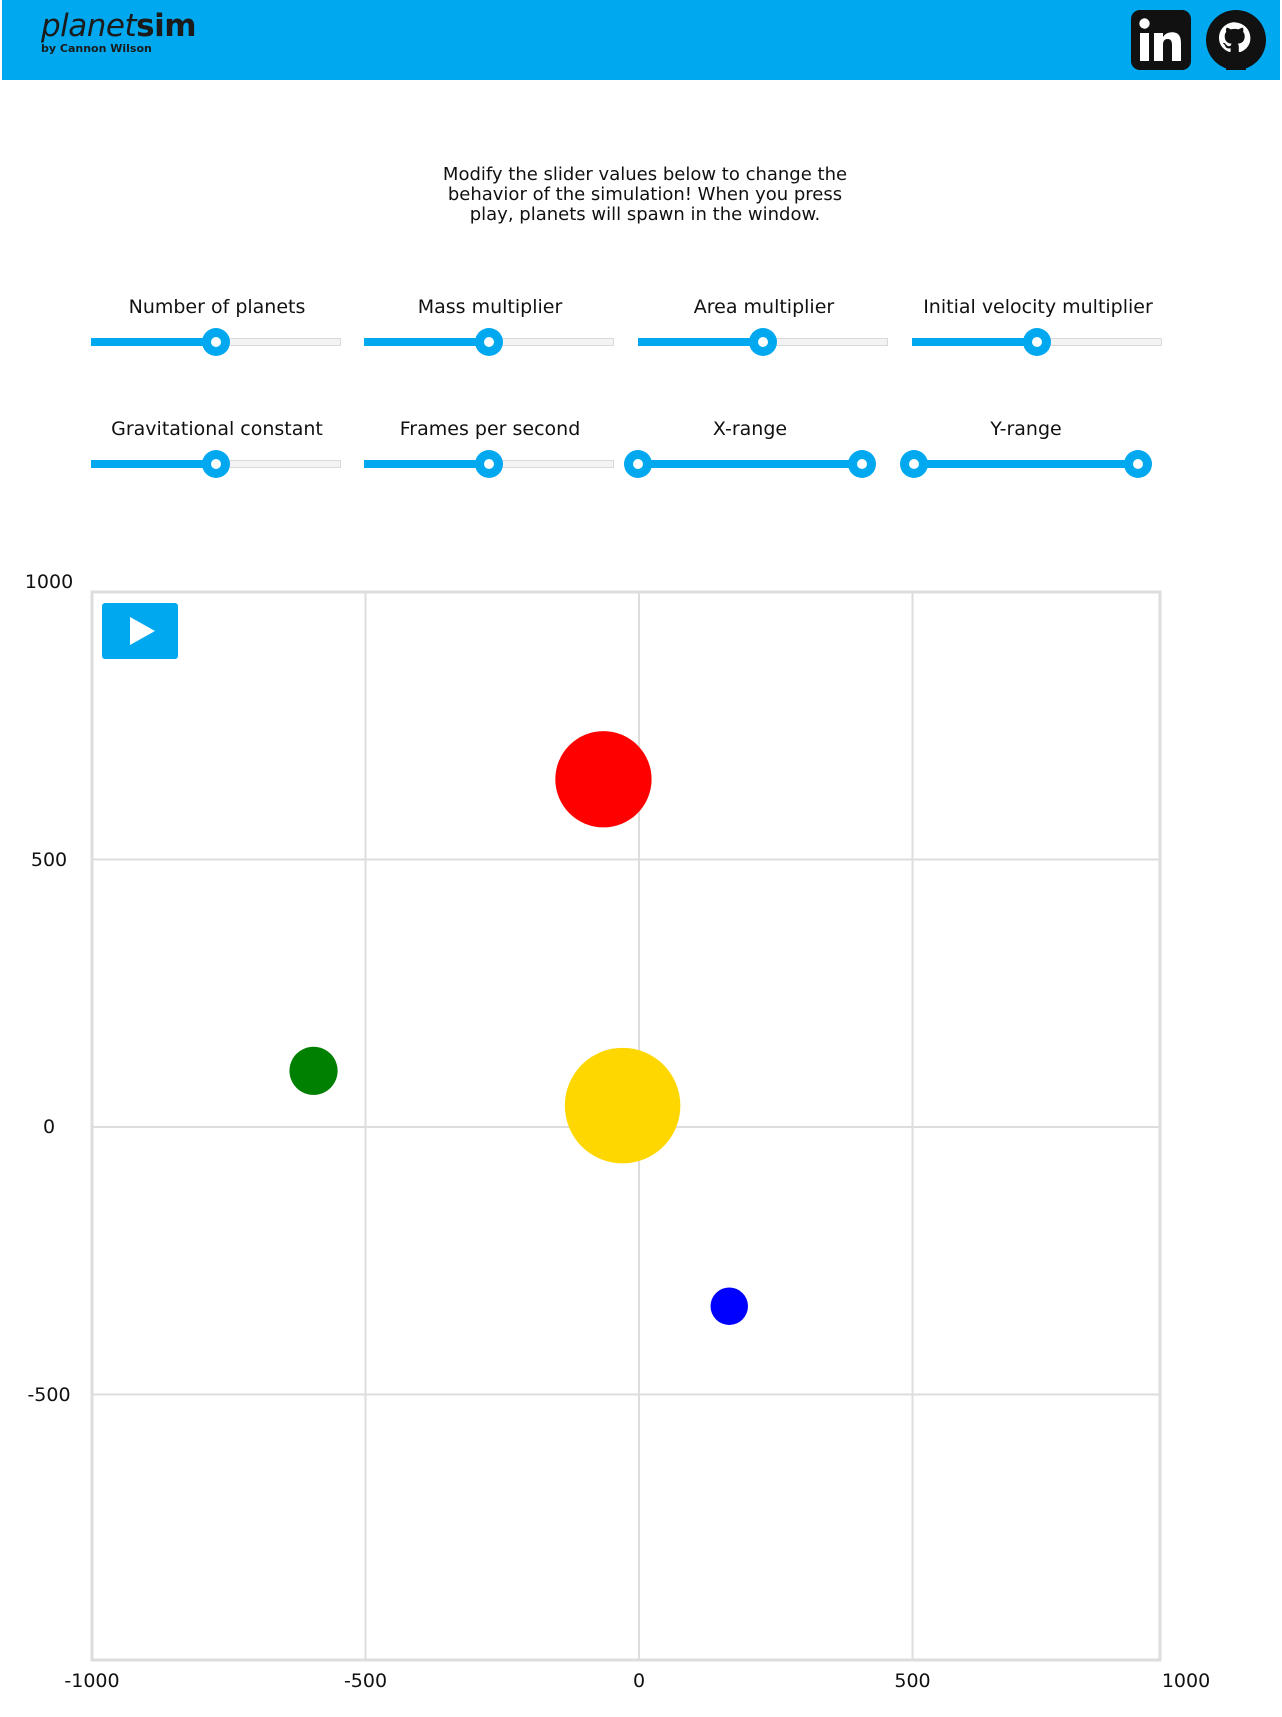  I want to click on play-button, so click(140, 631).